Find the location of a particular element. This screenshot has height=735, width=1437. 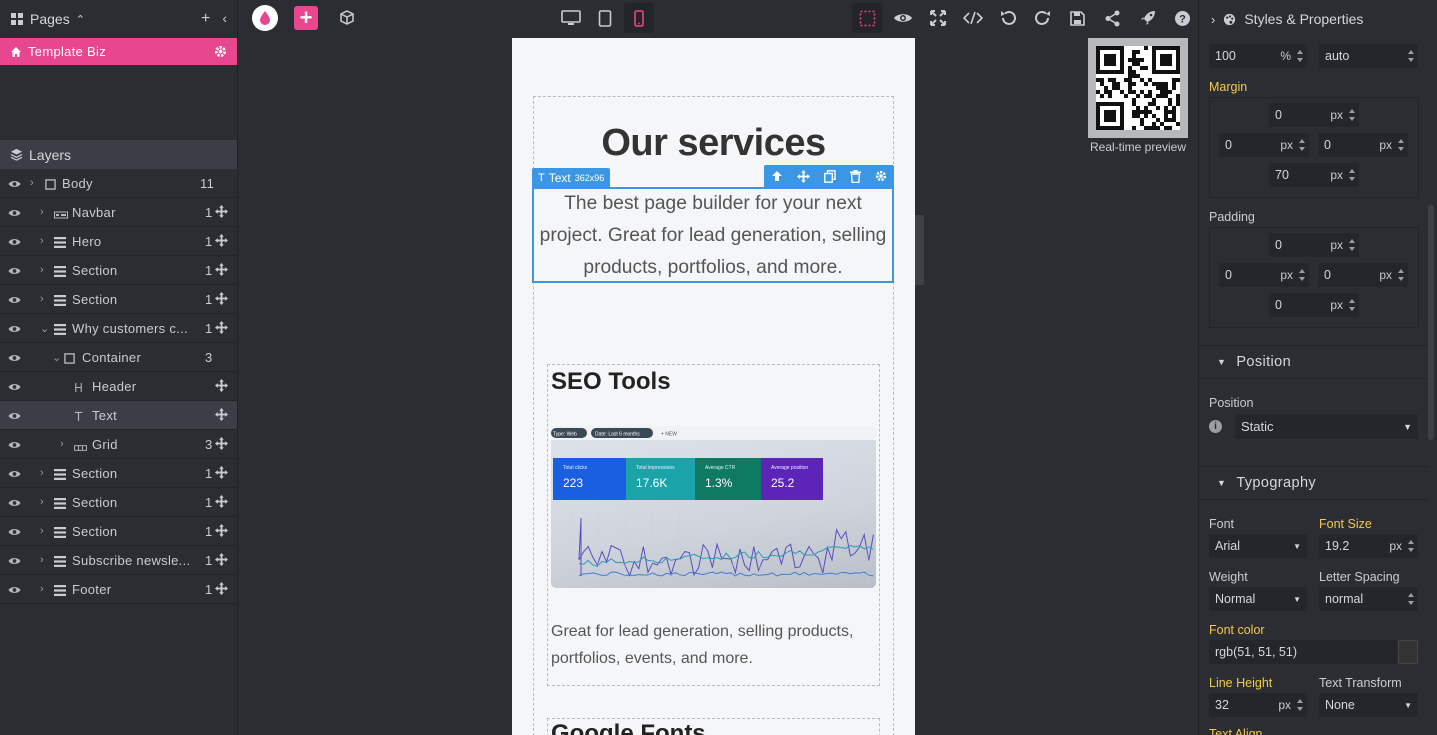

card-title-2: Google Fonts is located at coordinates (628, 727).